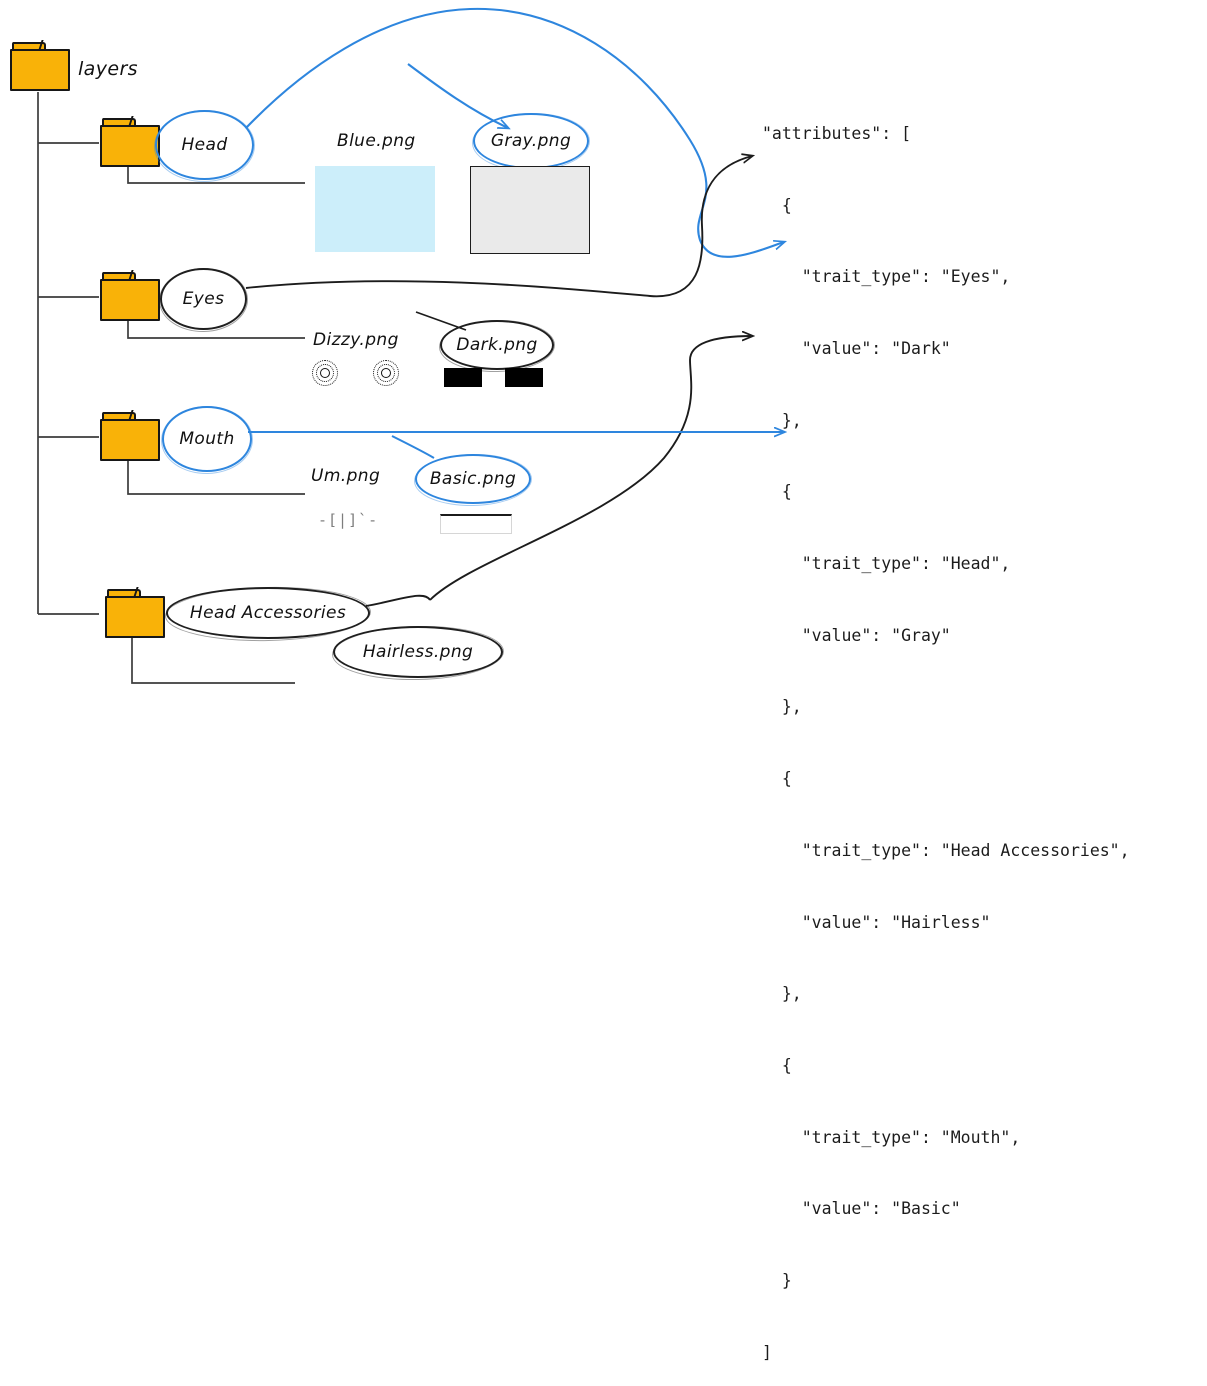  I want to click on file-label-um-png: Um.png, so click(346, 476).